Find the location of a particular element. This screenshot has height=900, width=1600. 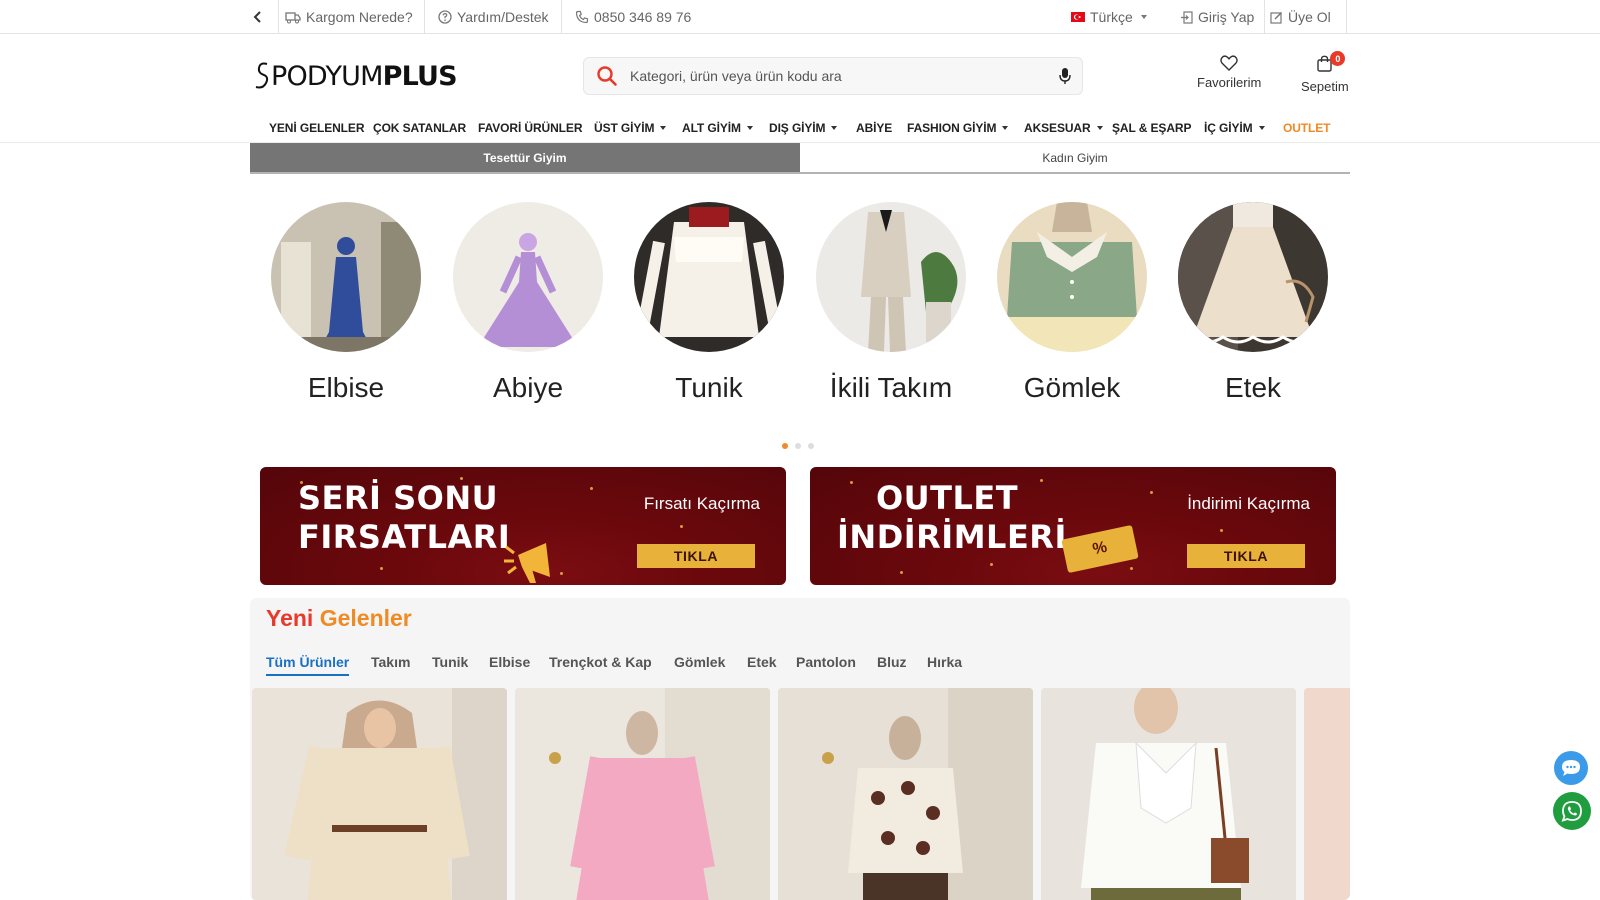

register-label: Üye Ol is located at coordinates (1309, 17).